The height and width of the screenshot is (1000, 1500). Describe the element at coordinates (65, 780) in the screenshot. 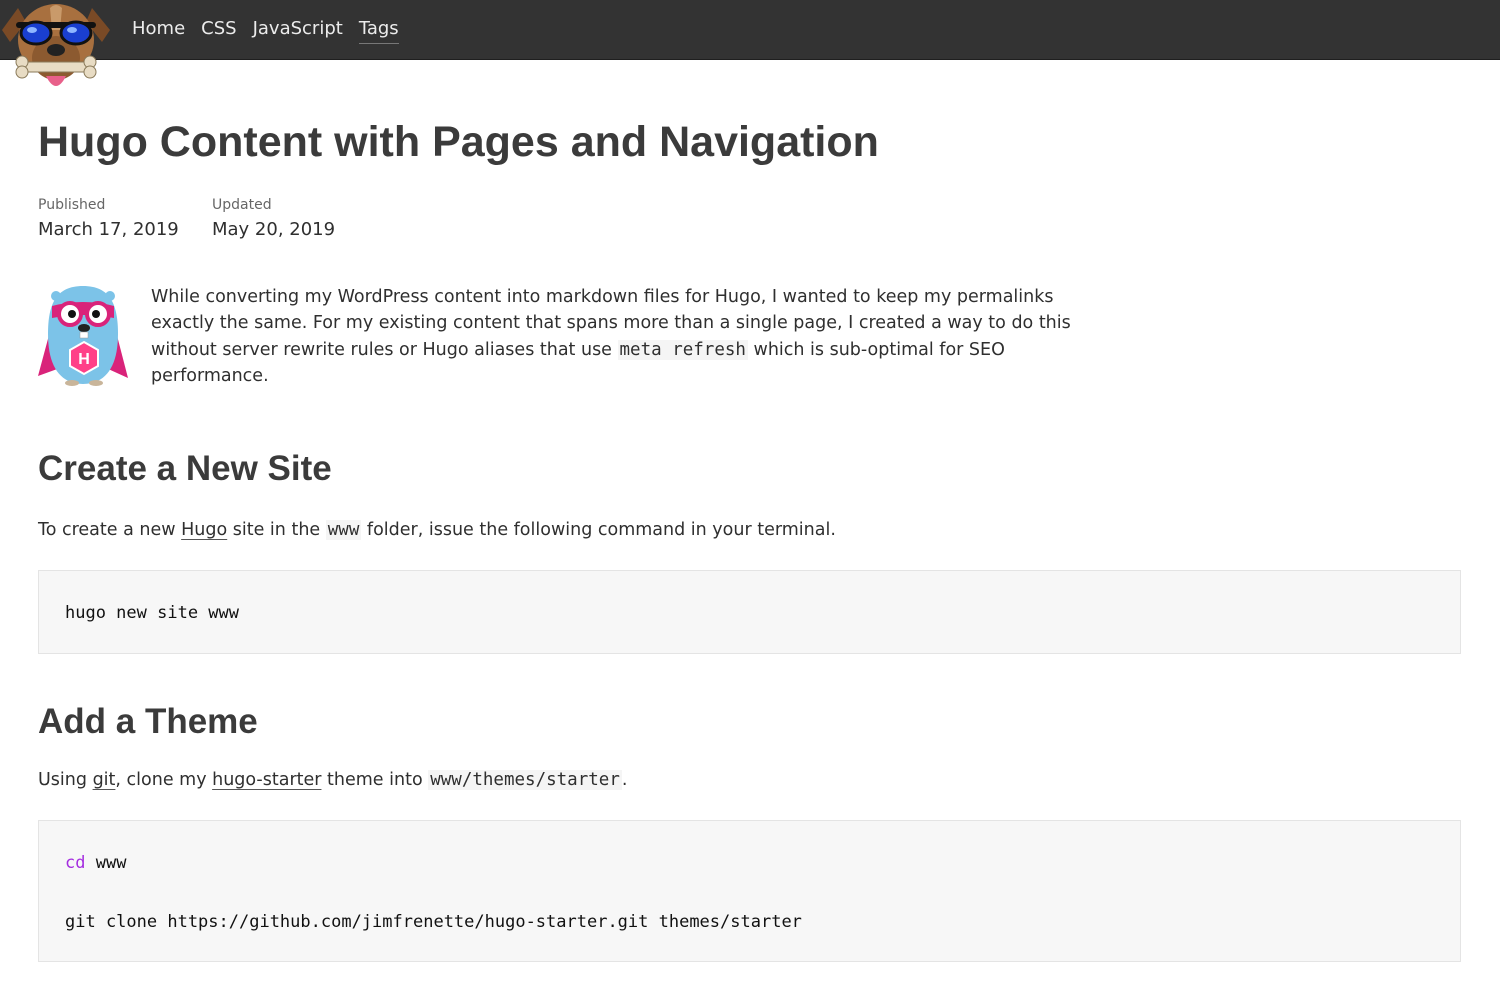

I see `add-theme-text-1: Using` at that location.